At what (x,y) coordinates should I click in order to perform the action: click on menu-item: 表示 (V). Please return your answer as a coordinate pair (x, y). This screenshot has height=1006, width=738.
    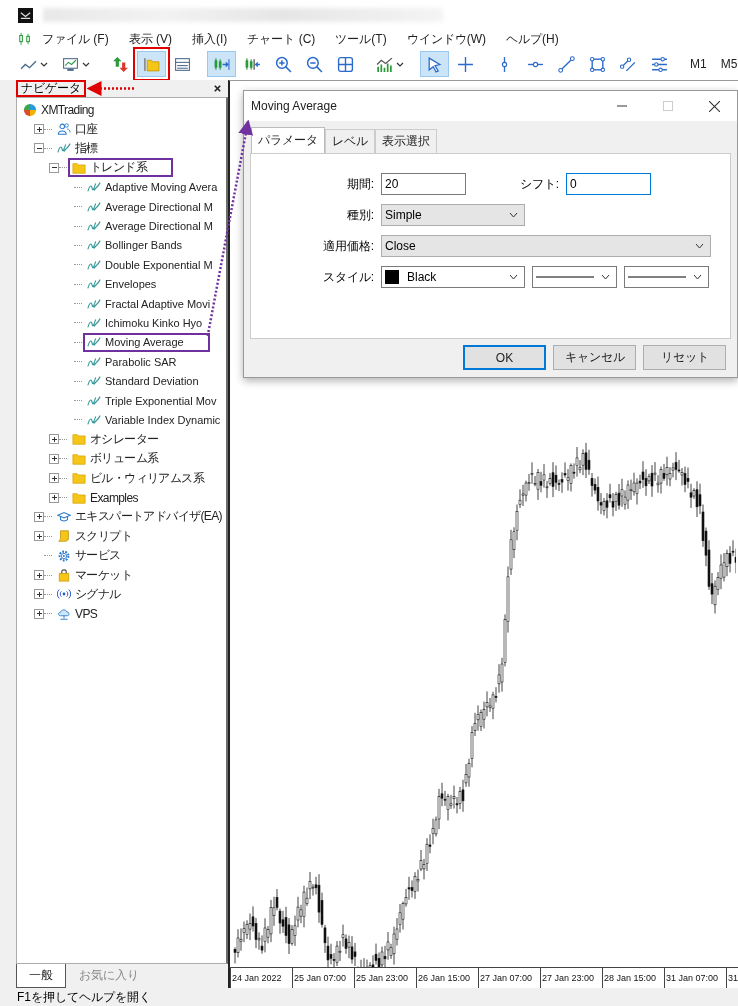
    Looking at the image, I should click on (150, 39).